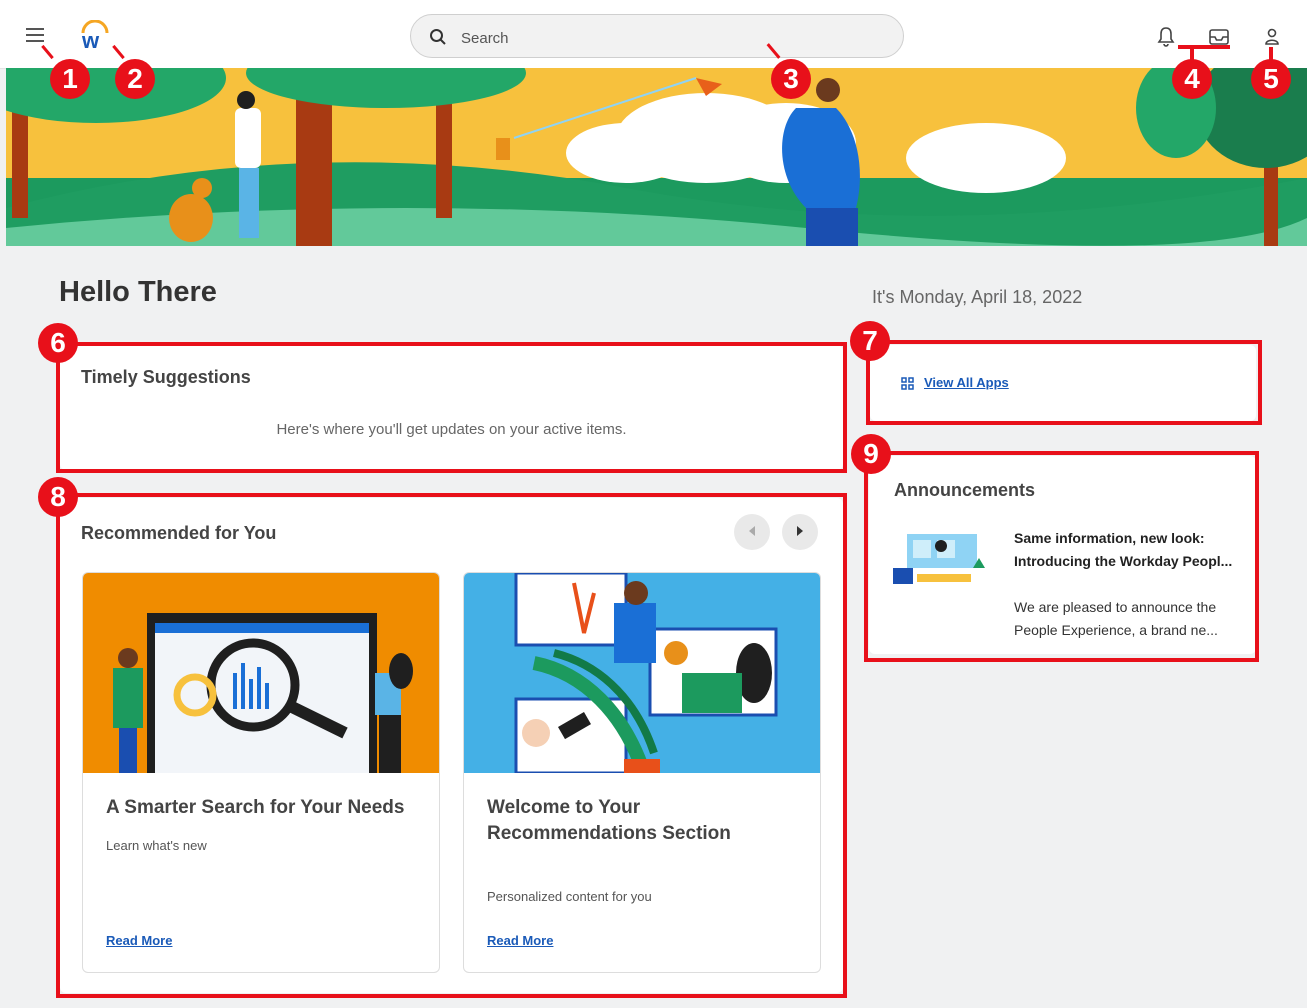 This screenshot has width=1307, height=1008. I want to click on page-title: Hello There, so click(138, 292).